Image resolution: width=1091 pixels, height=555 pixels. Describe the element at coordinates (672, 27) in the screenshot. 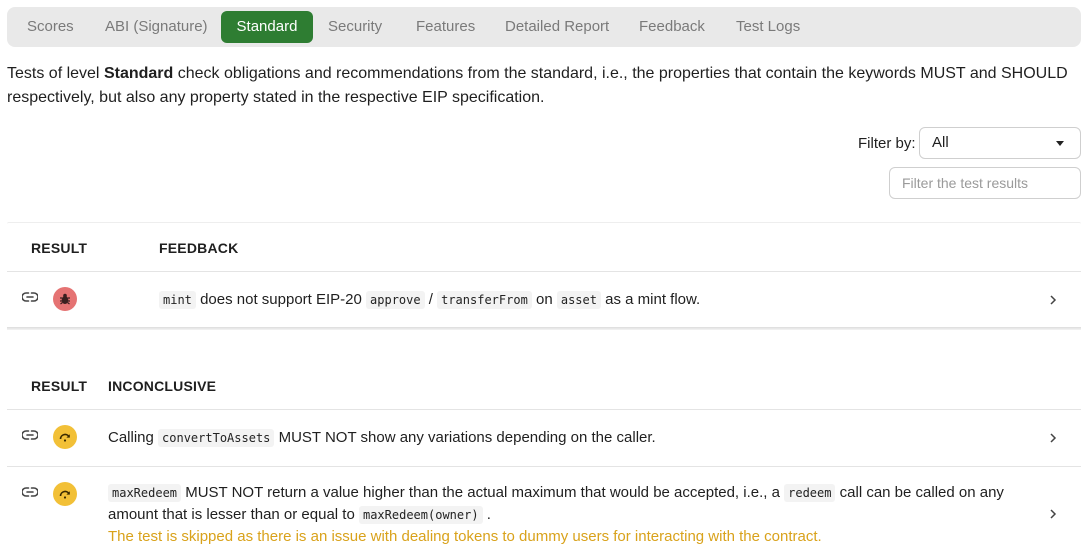

I see `tab-feedback: Feedback` at that location.